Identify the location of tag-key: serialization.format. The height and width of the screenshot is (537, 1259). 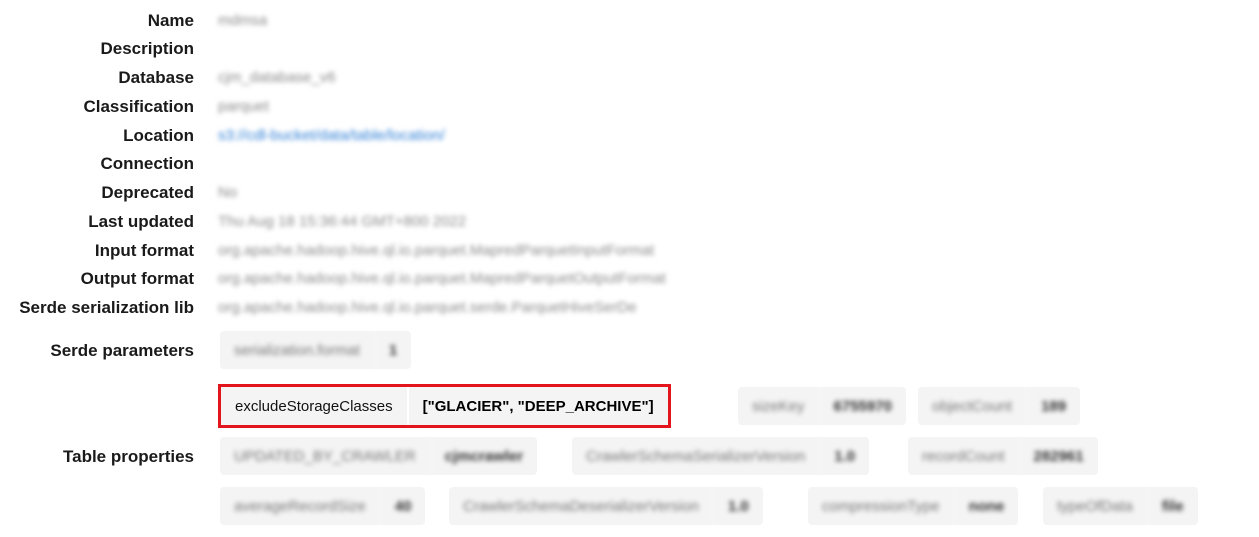
(297, 350).